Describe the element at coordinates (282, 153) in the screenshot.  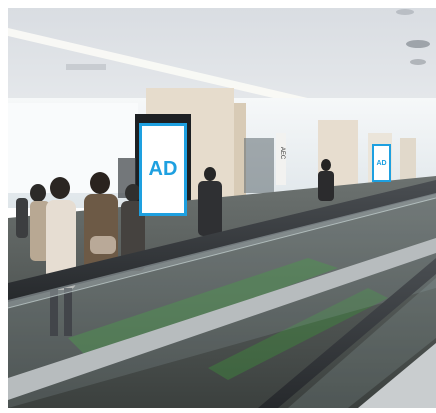
I see `pillar-sign-text: AEC` at that location.